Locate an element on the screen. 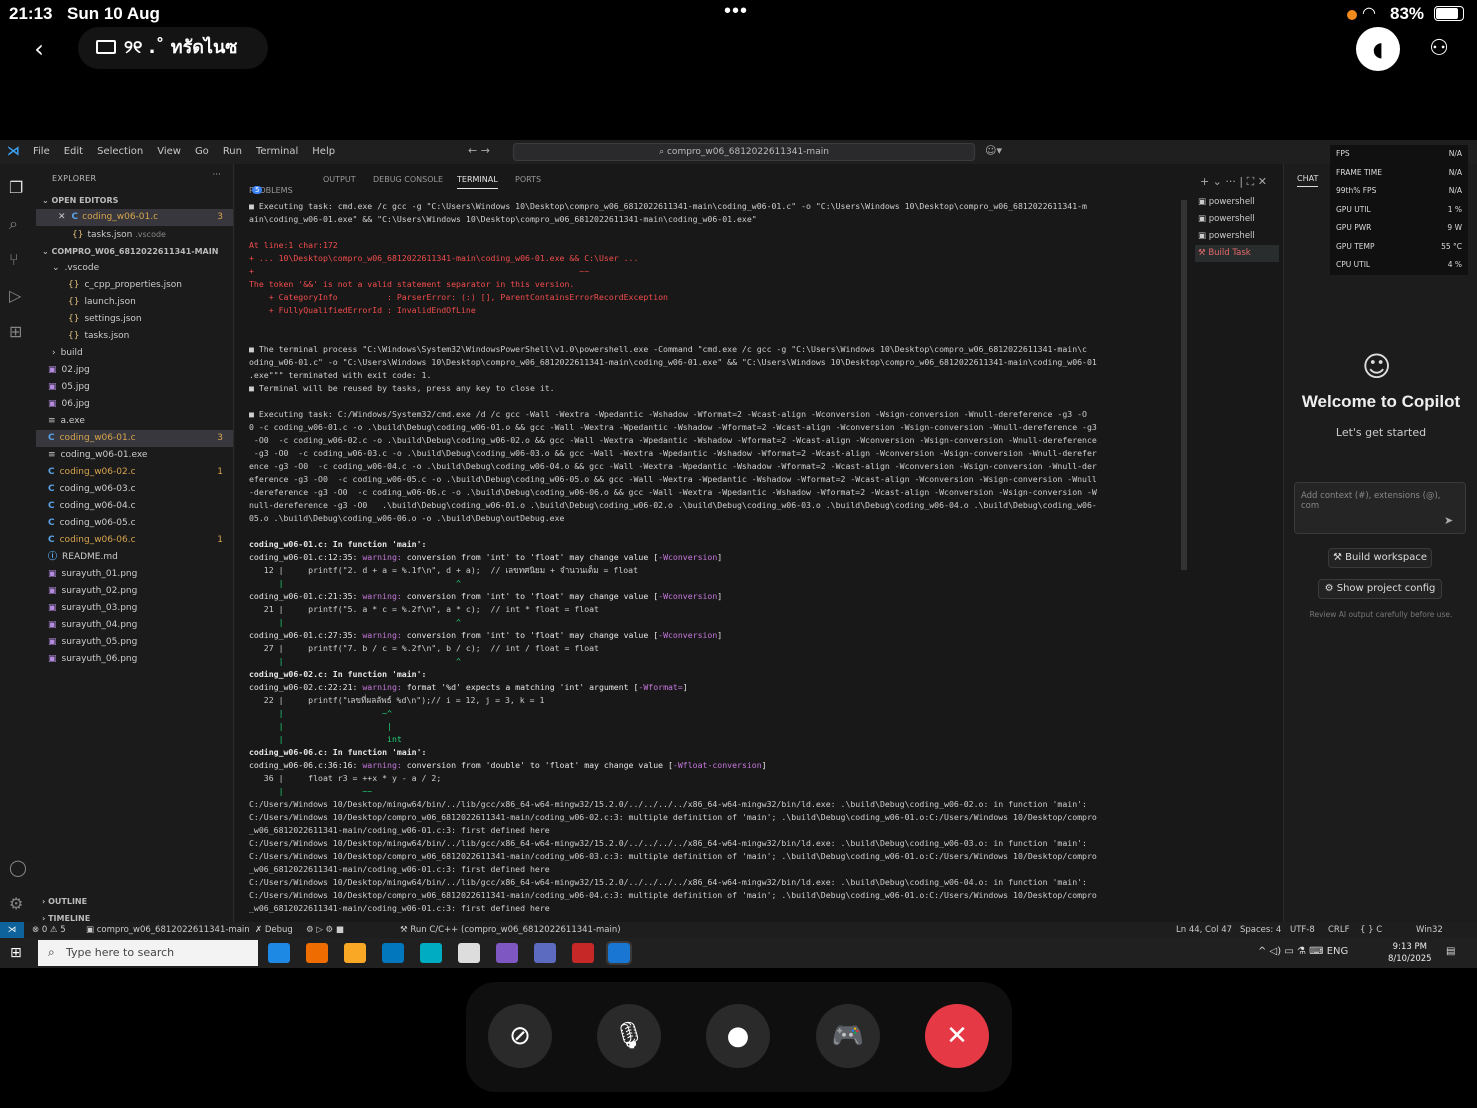  file-item: › build is located at coordinates (134, 353).